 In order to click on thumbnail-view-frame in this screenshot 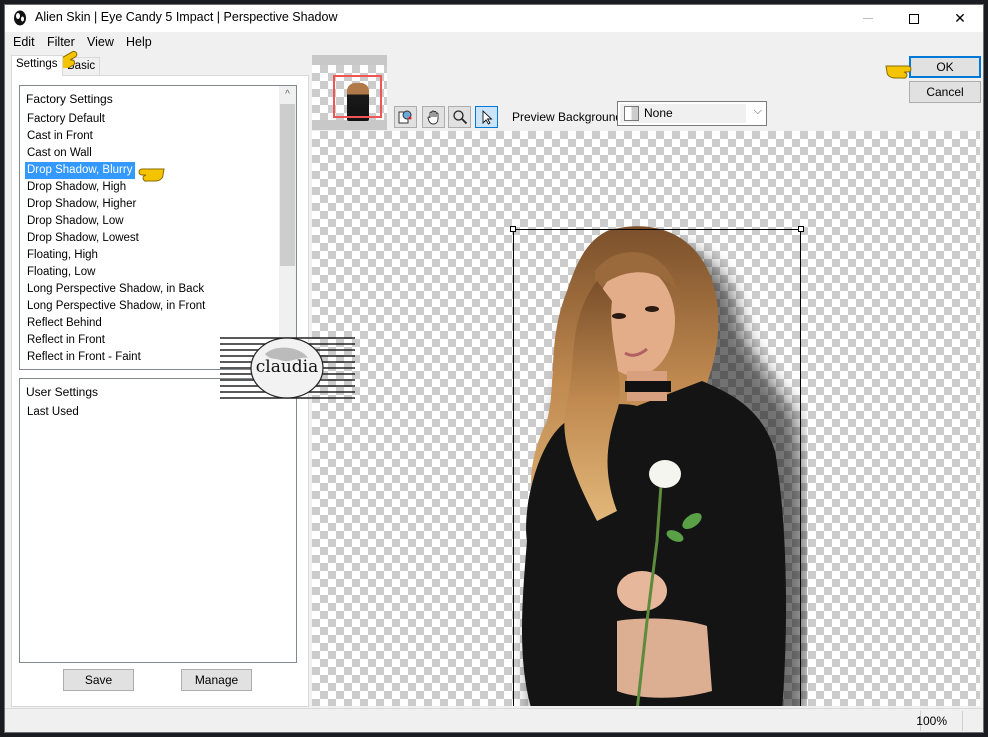, I will do `click(357, 96)`.